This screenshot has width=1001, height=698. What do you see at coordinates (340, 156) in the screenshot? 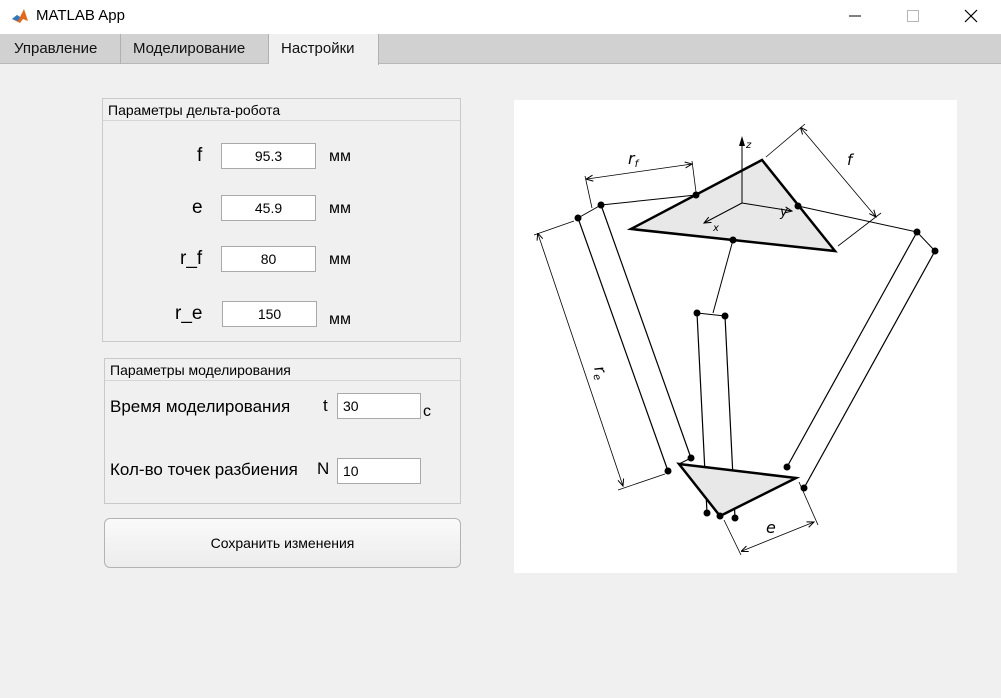
I see `f-unit: мм` at bounding box center [340, 156].